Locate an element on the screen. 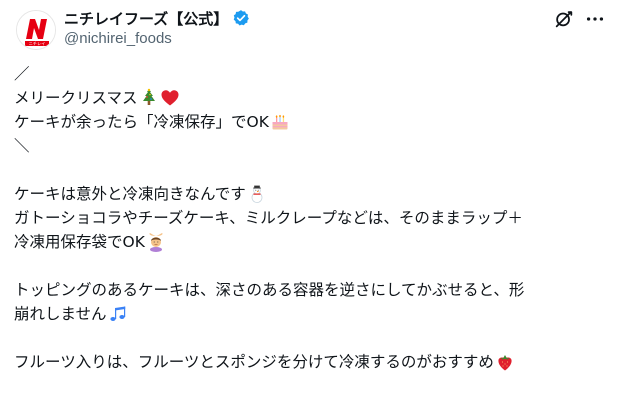  display-name: ニチレイフーズ【公式】 is located at coordinates (146, 18).